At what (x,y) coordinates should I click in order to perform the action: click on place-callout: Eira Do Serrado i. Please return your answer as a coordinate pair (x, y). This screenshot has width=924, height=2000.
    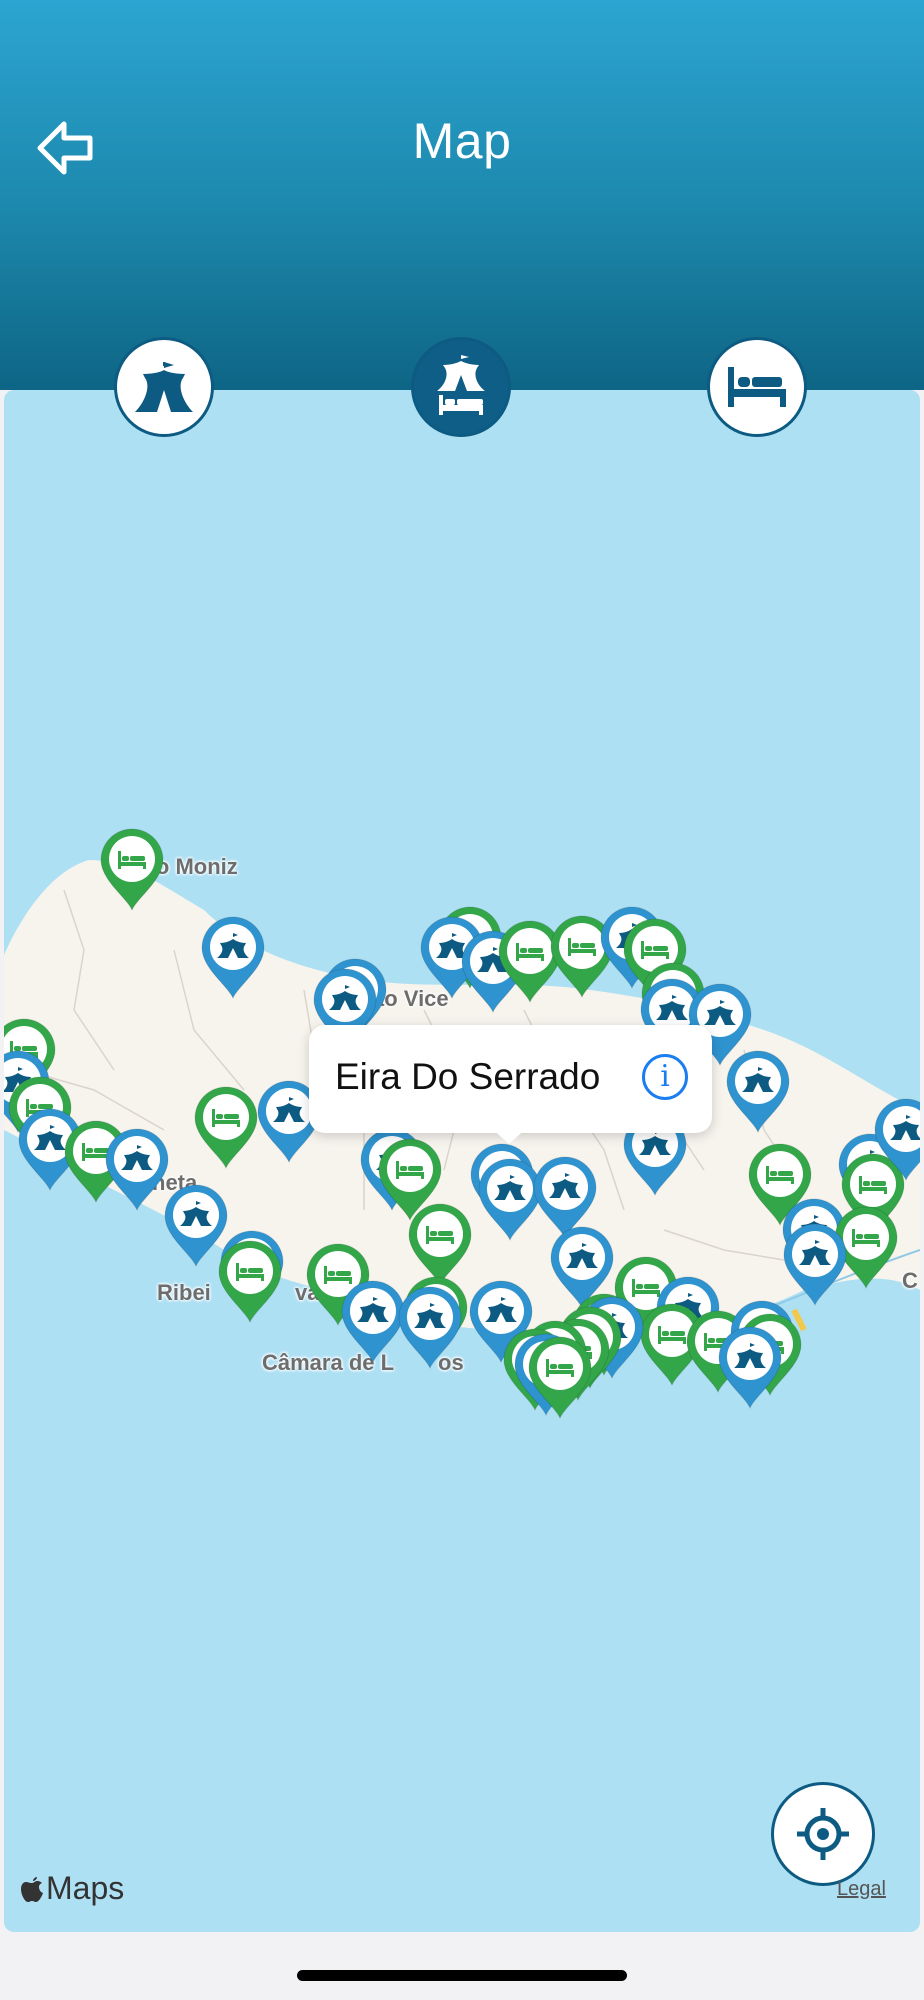
    Looking at the image, I should click on (510, 1079).